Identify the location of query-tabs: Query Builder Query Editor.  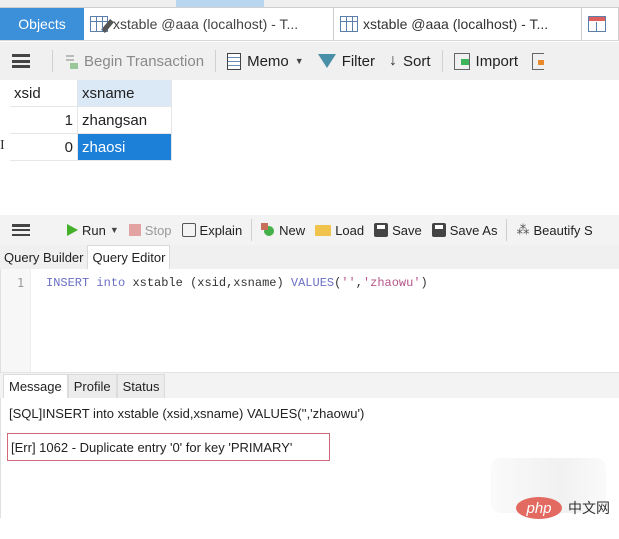
(309, 257).